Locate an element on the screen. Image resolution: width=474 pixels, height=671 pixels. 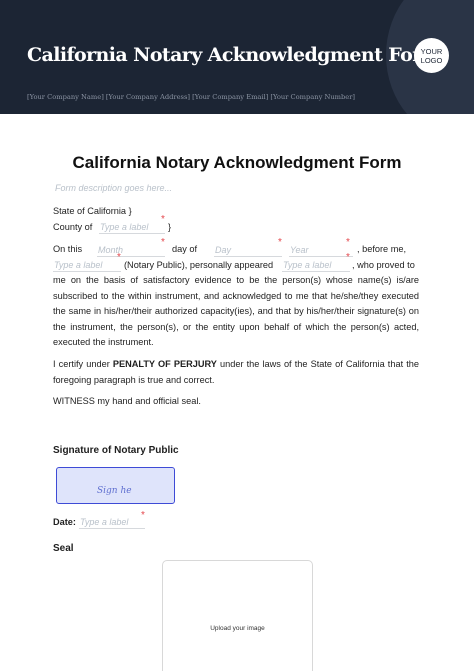
notary-name-field: Type a label is located at coordinates (87, 265).